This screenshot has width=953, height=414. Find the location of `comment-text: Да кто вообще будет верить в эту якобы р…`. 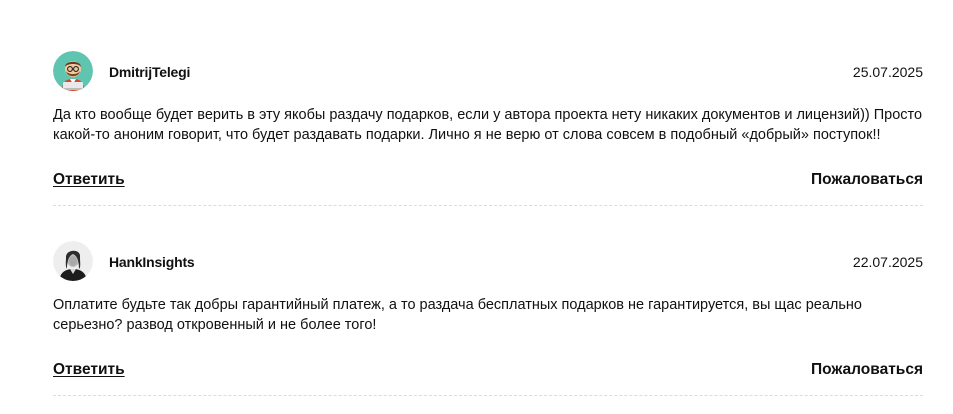

comment-text: Да кто вообще будет верить в эту якобы р… is located at coordinates (488, 125).